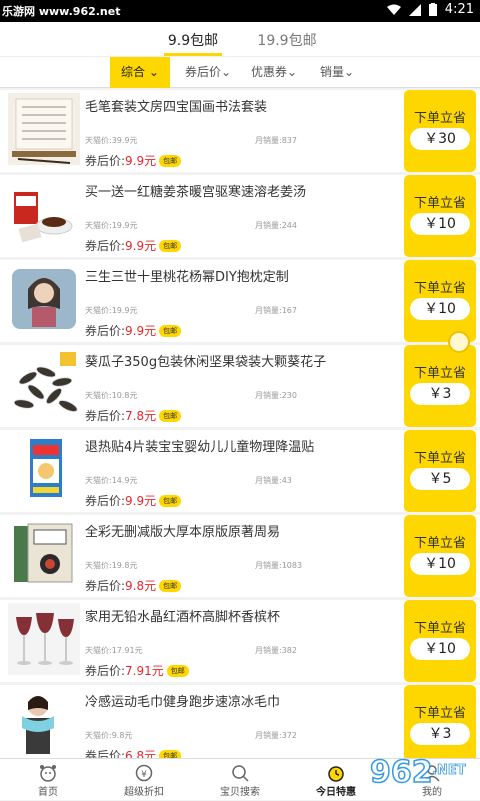  I want to click on sort-comprehensive-label: 综合, so click(133, 72).